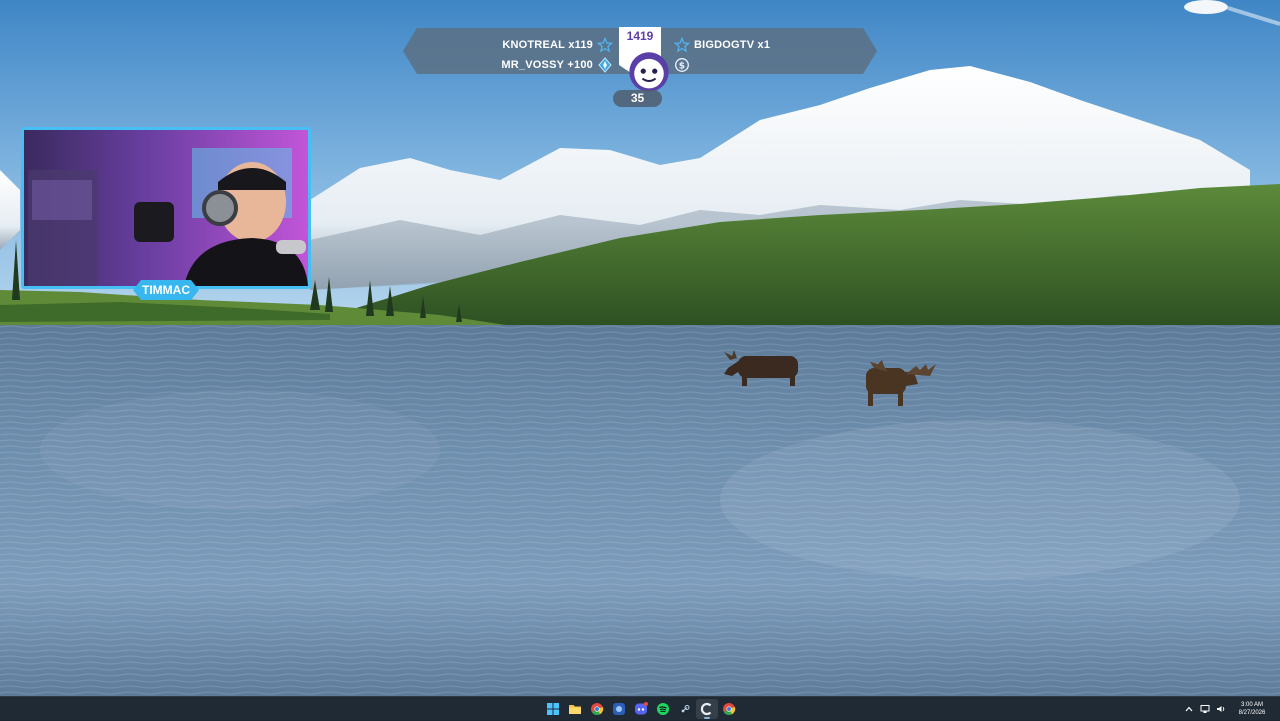  I want to click on taskbar-app-c, so click(707, 709).